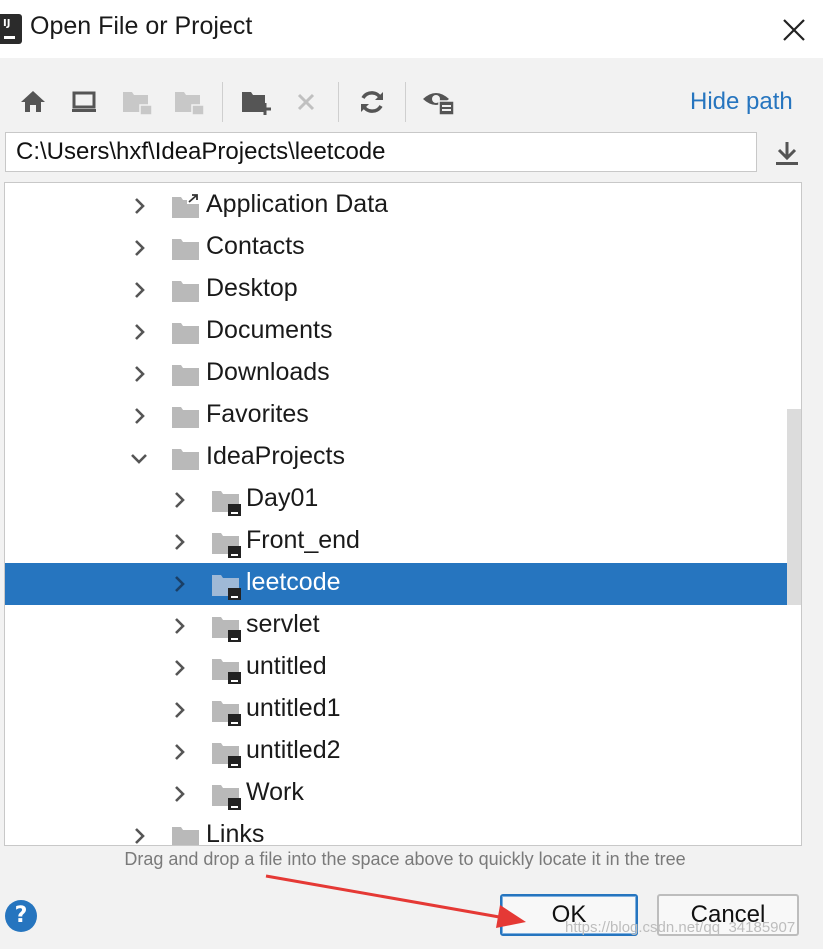 The width and height of the screenshot is (823, 949). Describe the element at coordinates (275, 456) in the screenshot. I see `tree-row-label: IdeaProjects` at that location.